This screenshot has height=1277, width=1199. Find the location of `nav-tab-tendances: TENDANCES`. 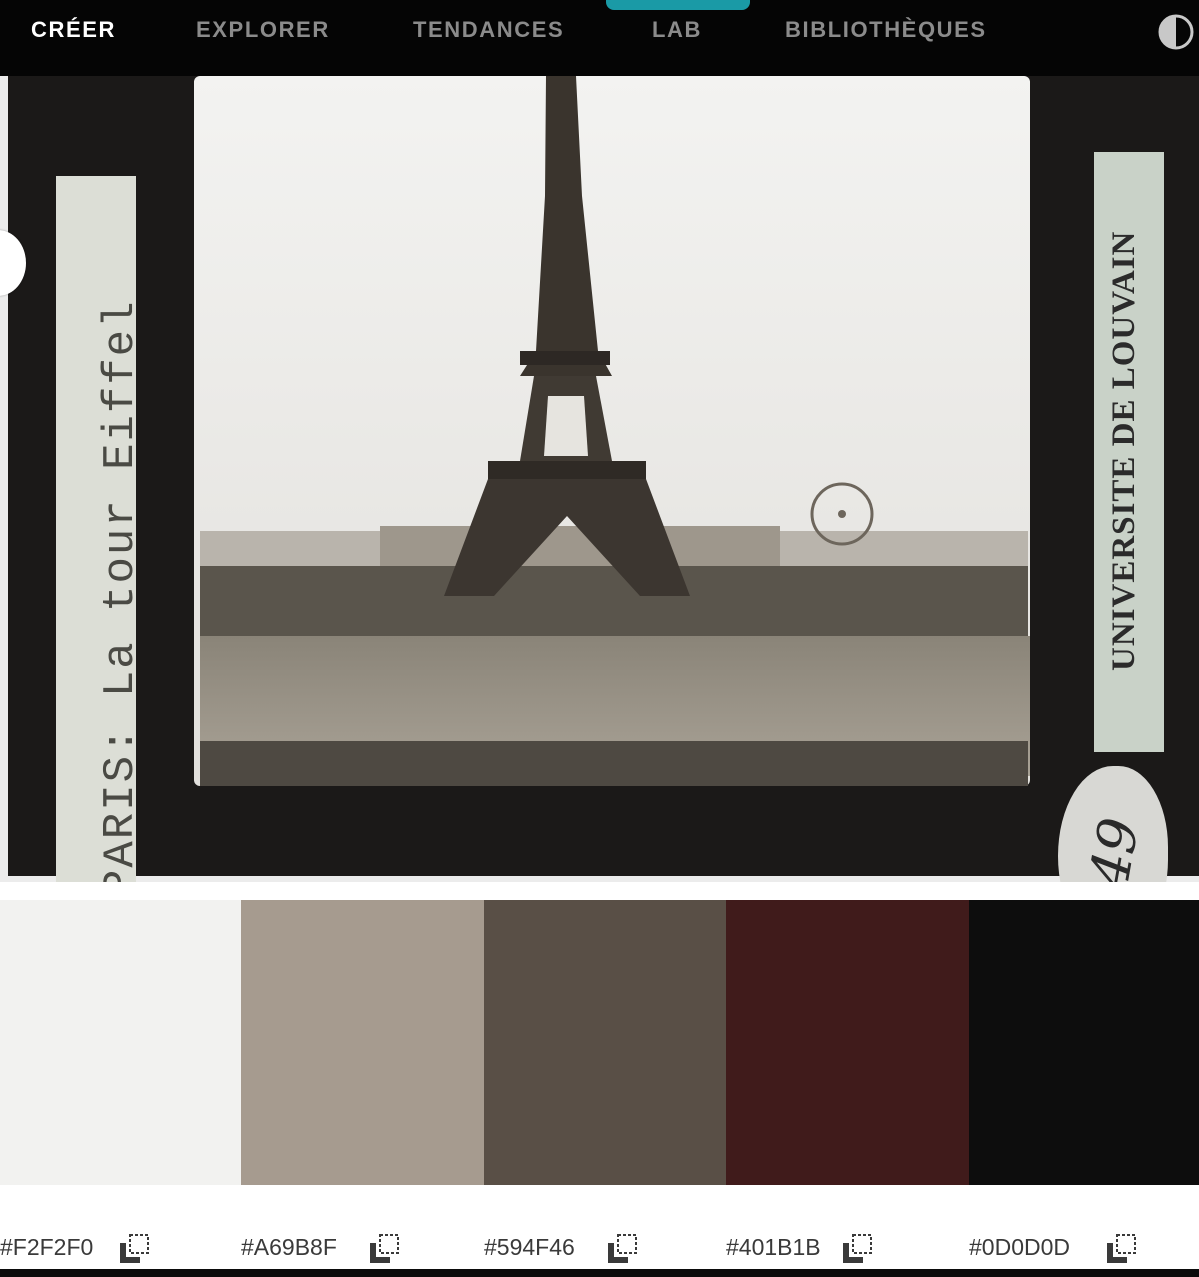

nav-tab-tendances: TENDANCES is located at coordinates (488, 30).